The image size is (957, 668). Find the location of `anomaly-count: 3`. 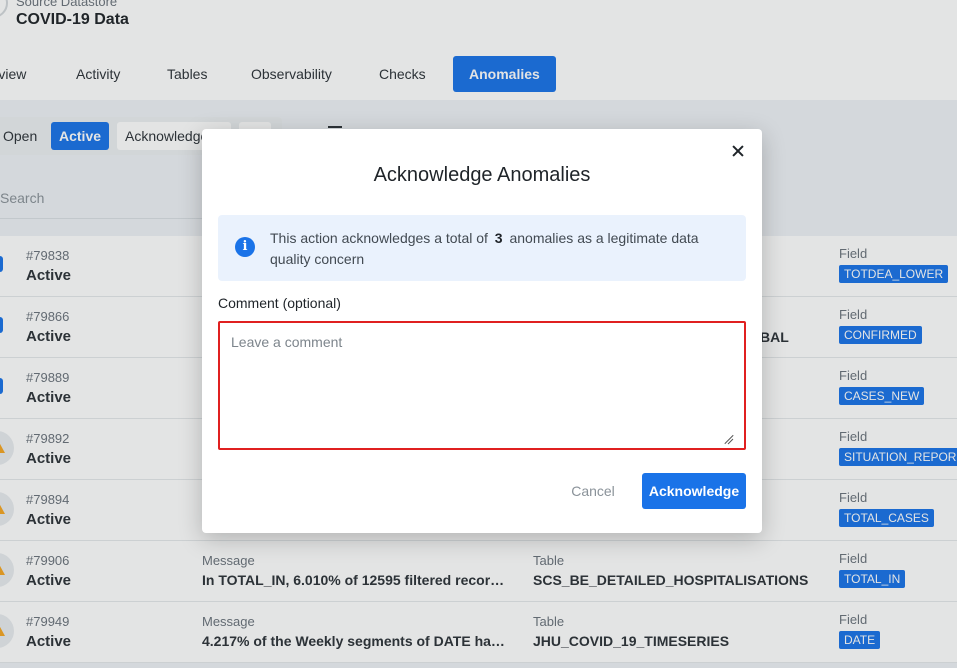

anomaly-count: 3 is located at coordinates (498, 238).